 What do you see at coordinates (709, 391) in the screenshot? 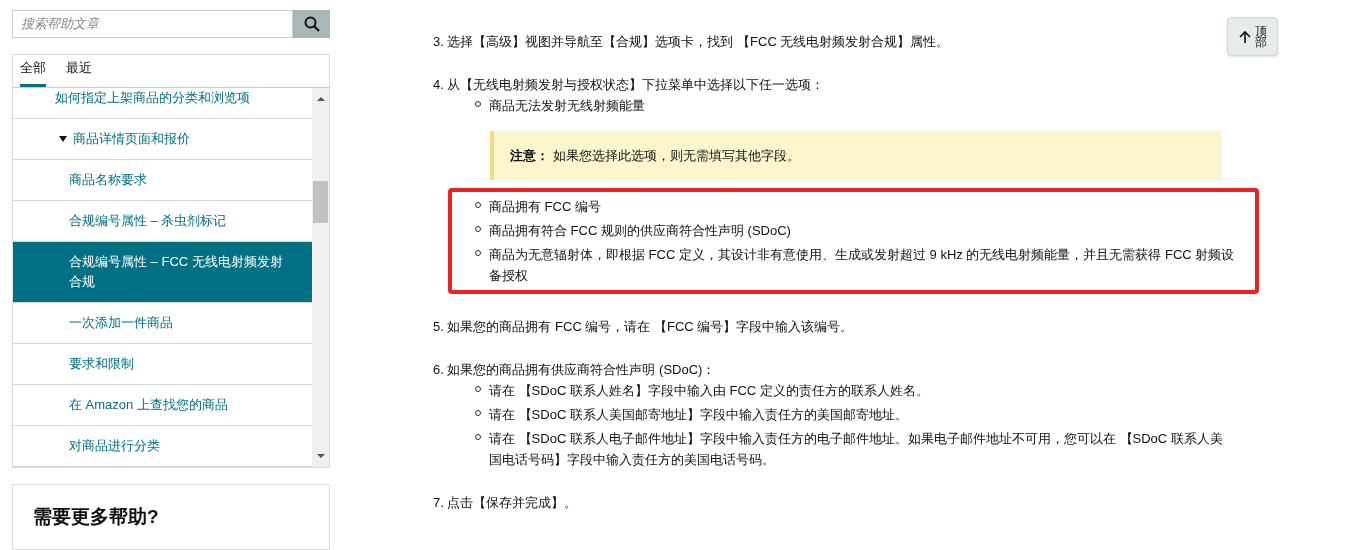
I see `bullet-text: 请在 【SDoC 联系人姓名】字段中输入由 FCC 定义的责任方的联系人姓名。` at bounding box center [709, 391].